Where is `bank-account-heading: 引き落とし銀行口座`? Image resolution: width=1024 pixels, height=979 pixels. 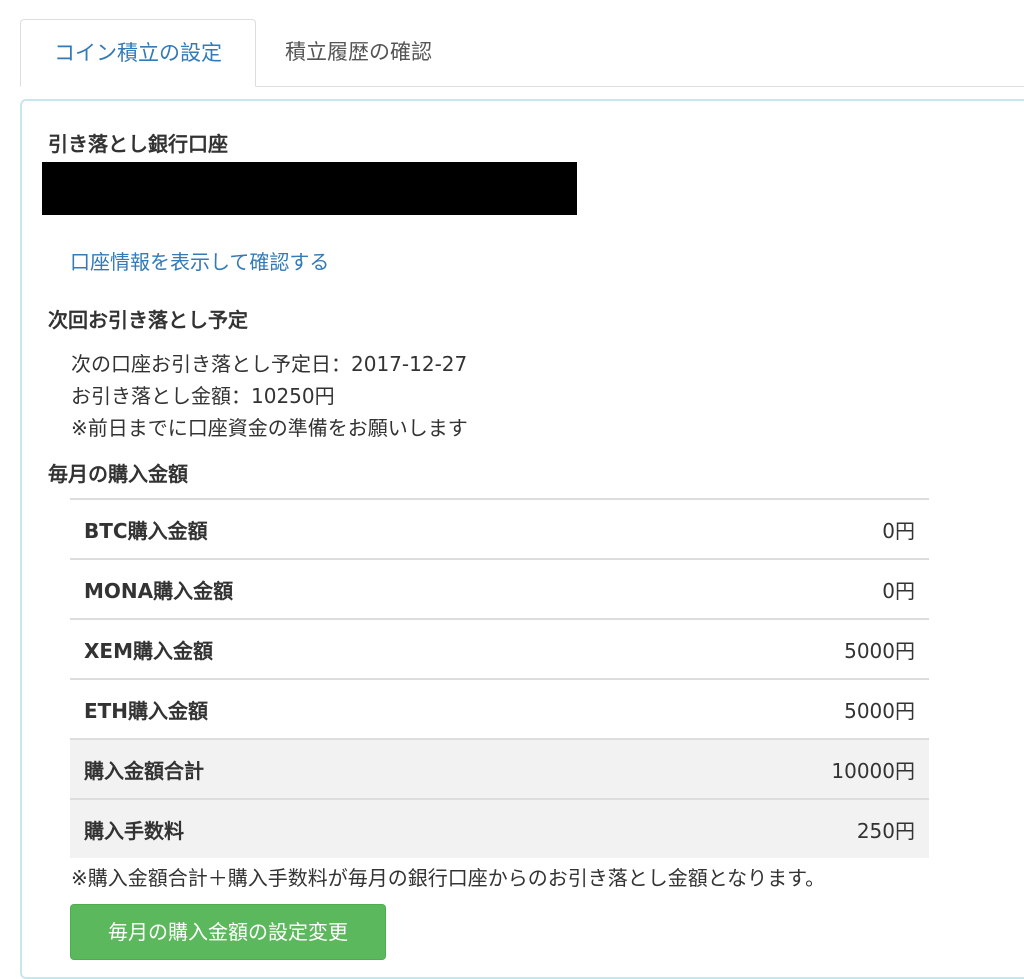
bank-account-heading: 引き落とし銀行口座 is located at coordinates (138, 144).